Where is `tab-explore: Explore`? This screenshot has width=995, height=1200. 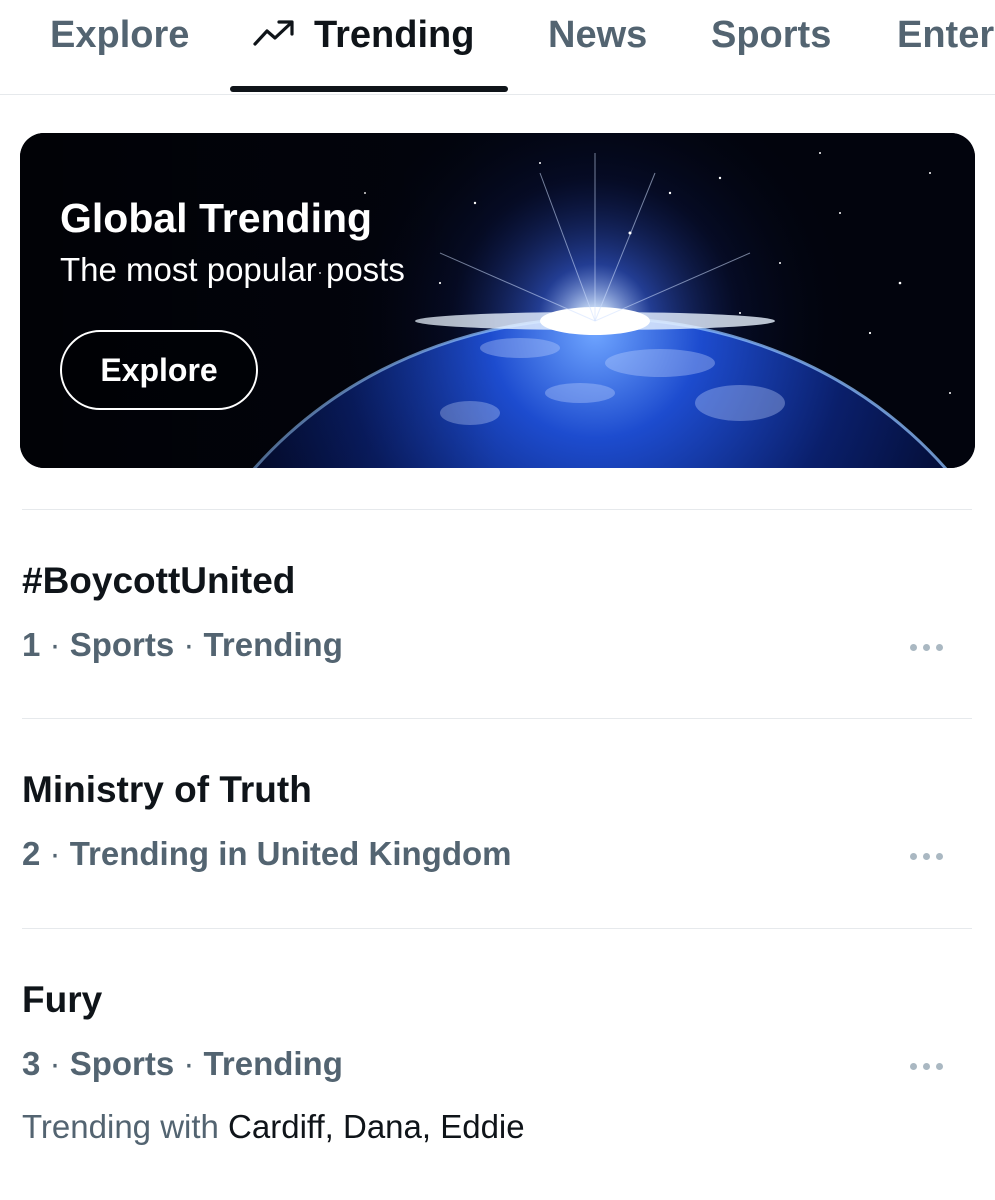 tab-explore: Explore is located at coordinates (119, 40).